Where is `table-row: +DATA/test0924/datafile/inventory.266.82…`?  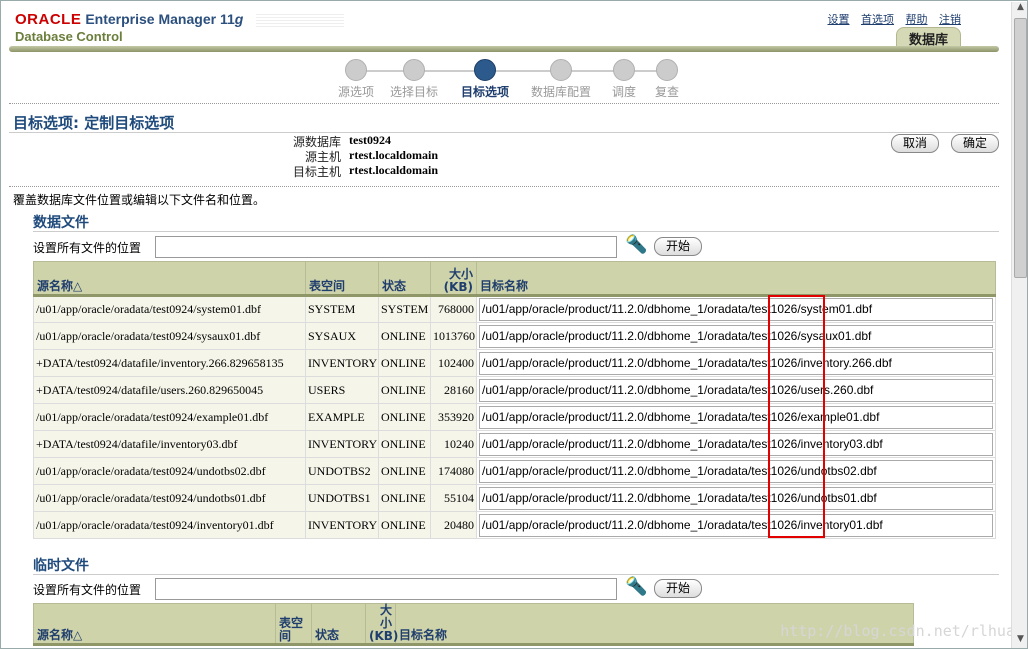 table-row: +DATA/test0924/datafile/inventory.266.82… is located at coordinates (514, 363).